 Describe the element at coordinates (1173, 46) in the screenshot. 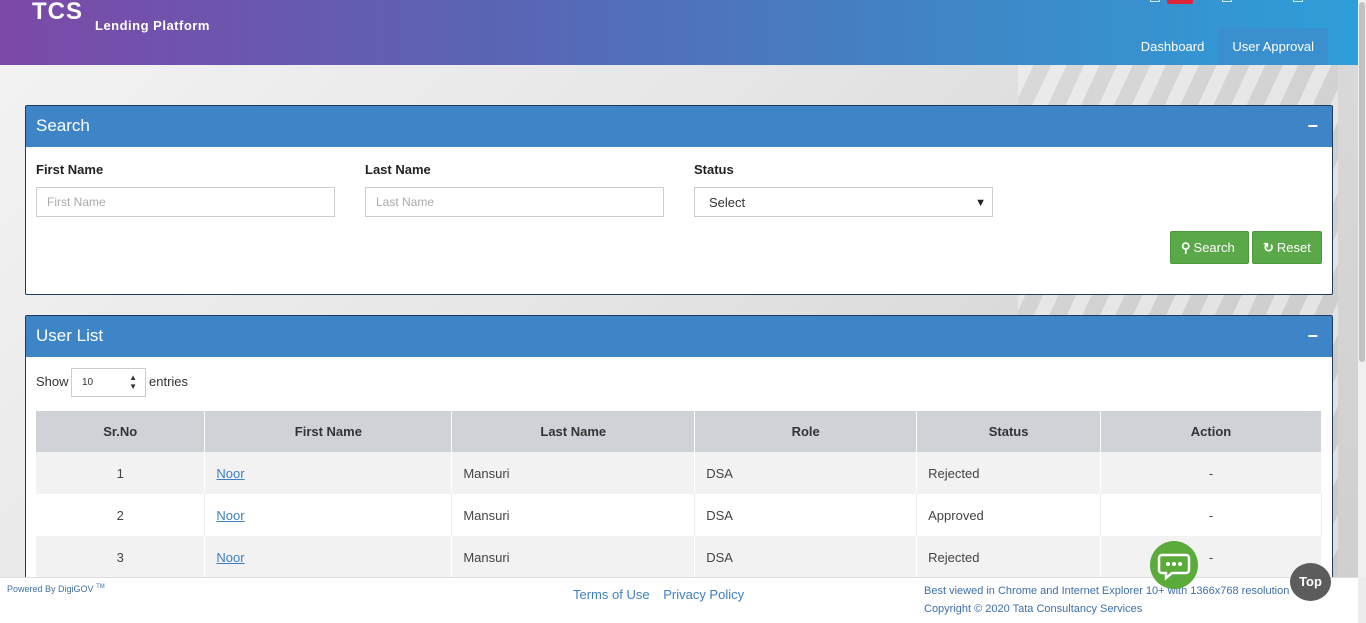

I see `nav-dashboard: Dashboard` at that location.